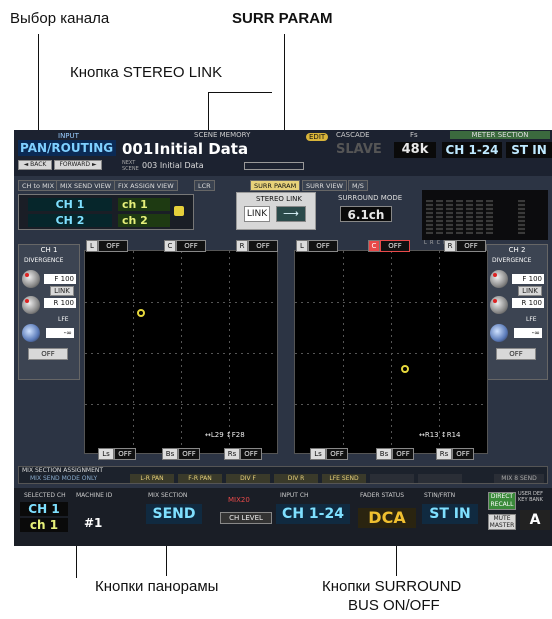 The width and height of the screenshot is (552, 619). I want to click on callout-channel-select: Выбор канала, so click(60, 18).